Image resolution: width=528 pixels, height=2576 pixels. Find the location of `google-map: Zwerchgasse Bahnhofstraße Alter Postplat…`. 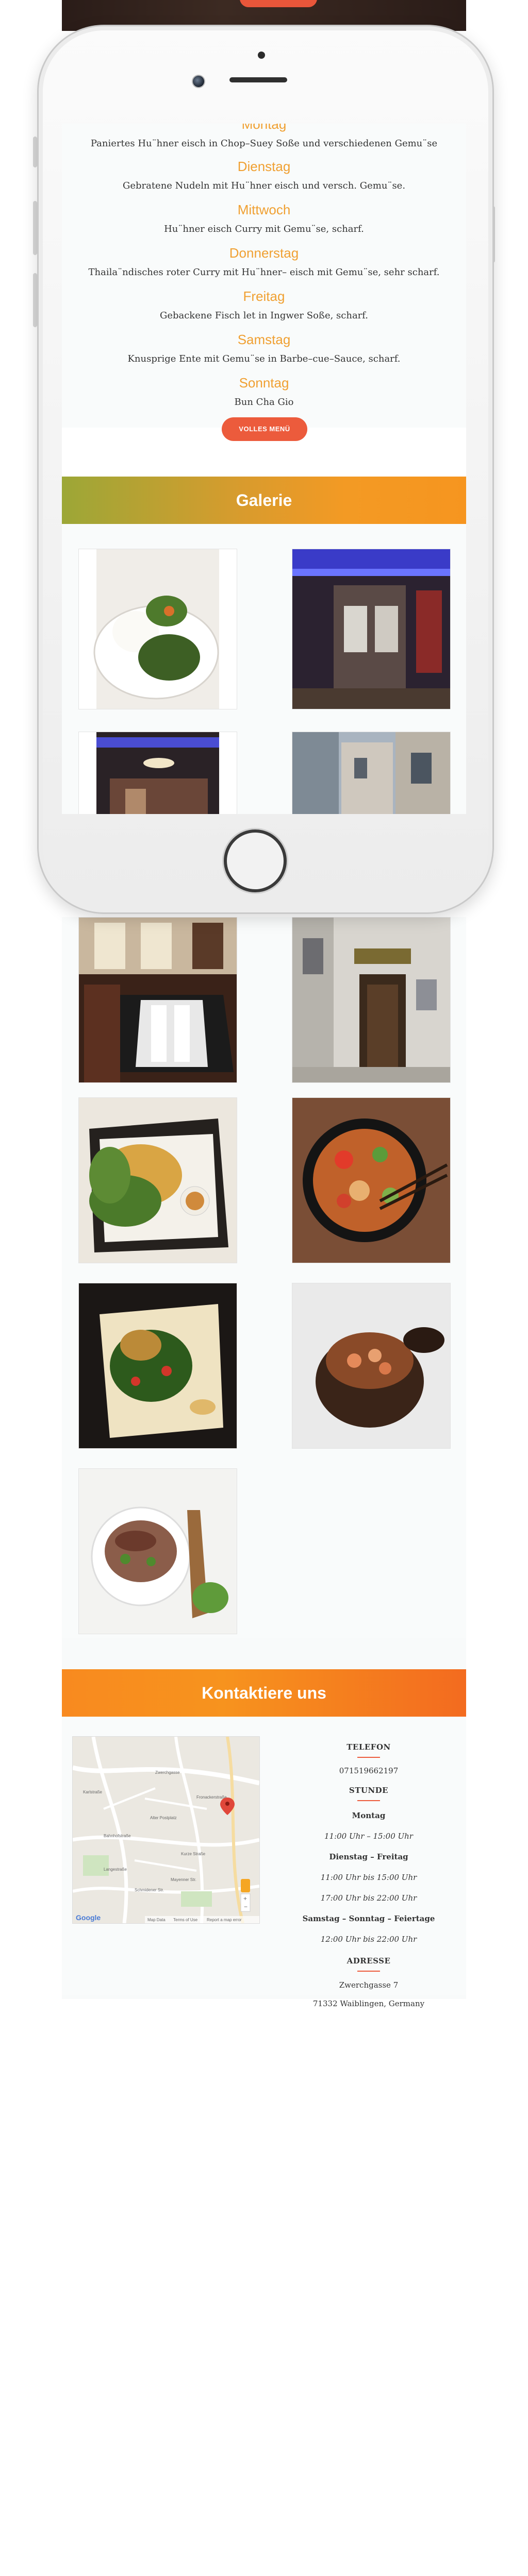

google-map: Zwerchgasse Bahnhofstraße Alter Postplat… is located at coordinates (166, 1830).